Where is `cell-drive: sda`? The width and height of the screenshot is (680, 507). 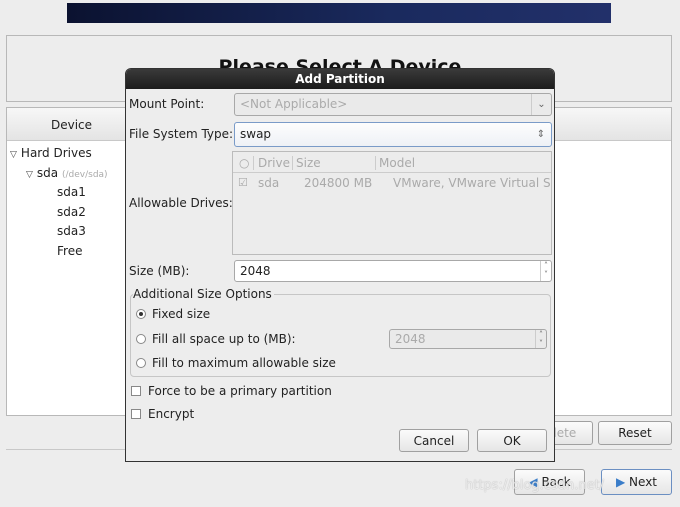
cell-drive: sda is located at coordinates (269, 183).